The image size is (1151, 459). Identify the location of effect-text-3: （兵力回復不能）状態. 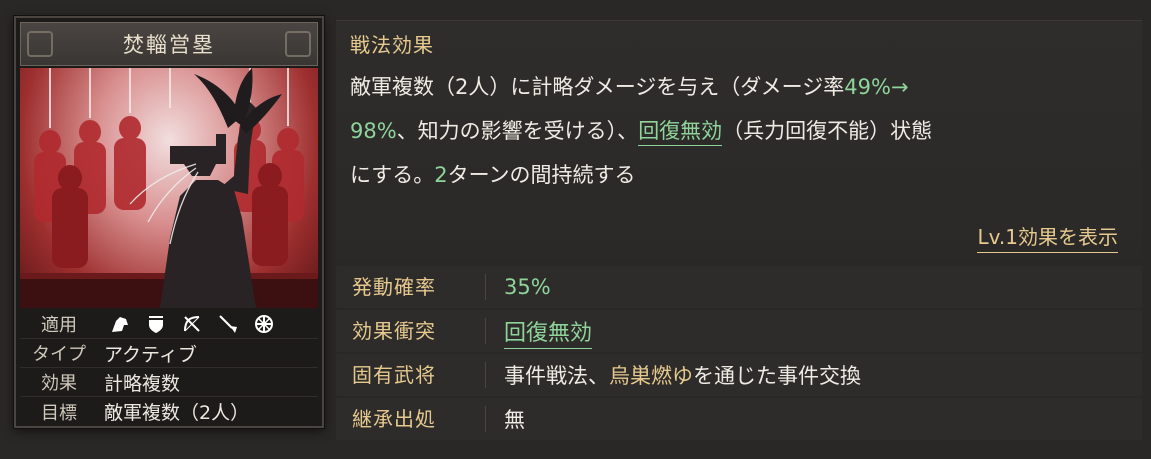
(827, 131).